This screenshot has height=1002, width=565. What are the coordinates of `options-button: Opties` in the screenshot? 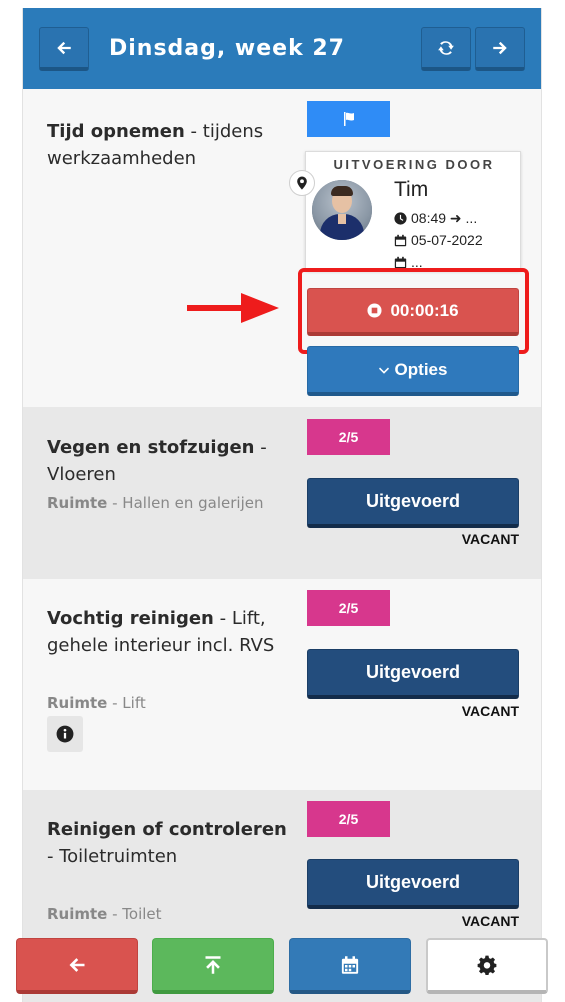 It's located at (413, 371).